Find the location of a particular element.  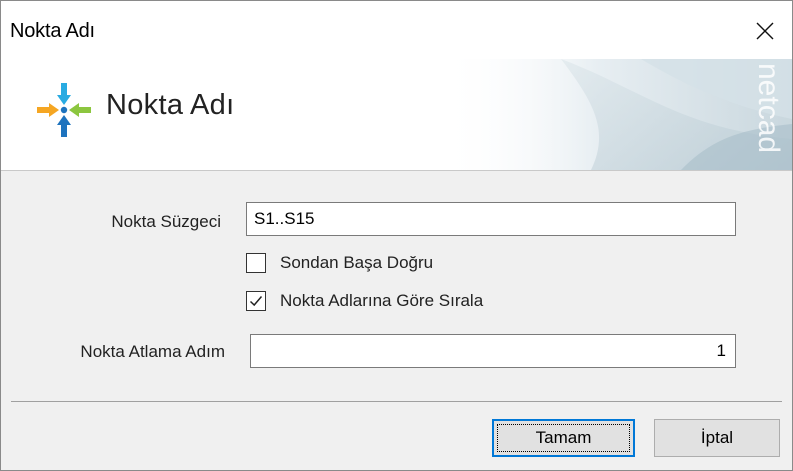

title-bar: Nokta Adı is located at coordinates (396, 30).